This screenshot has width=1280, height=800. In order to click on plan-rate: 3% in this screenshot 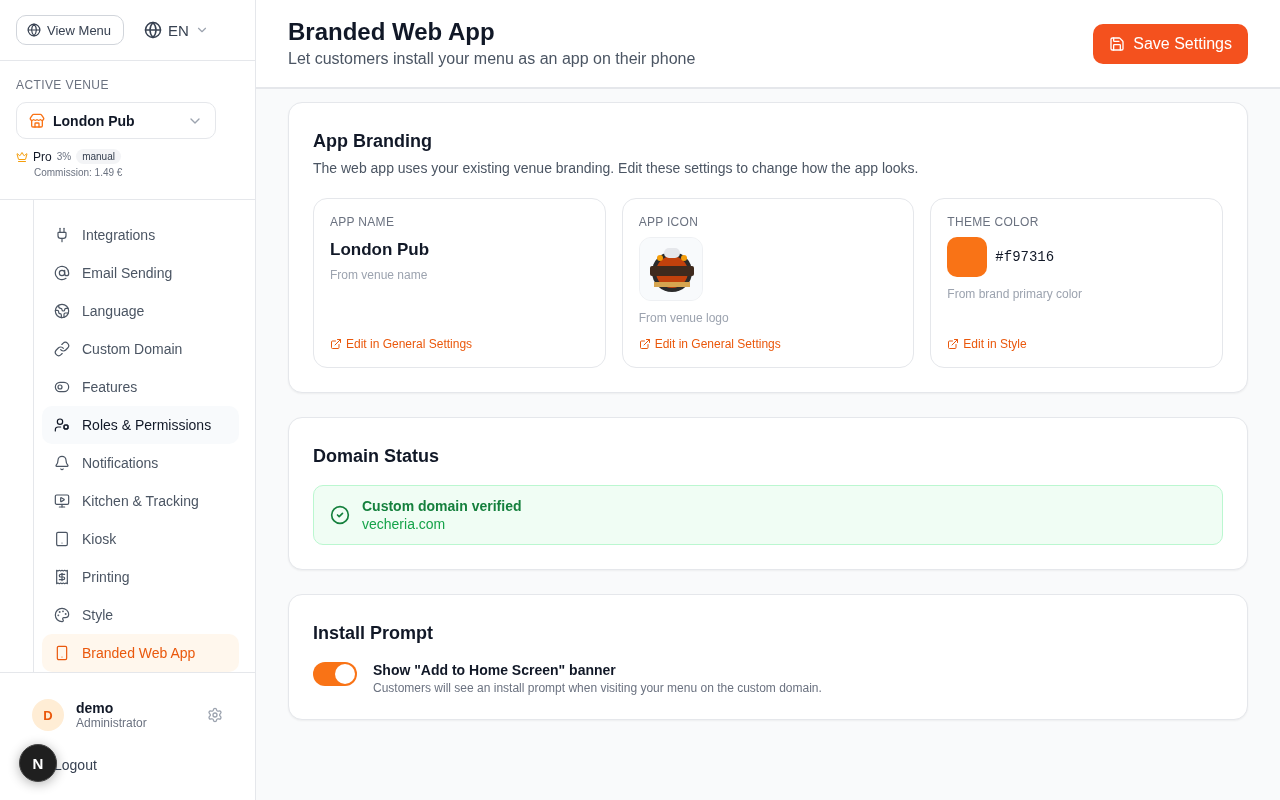, I will do `click(64, 156)`.